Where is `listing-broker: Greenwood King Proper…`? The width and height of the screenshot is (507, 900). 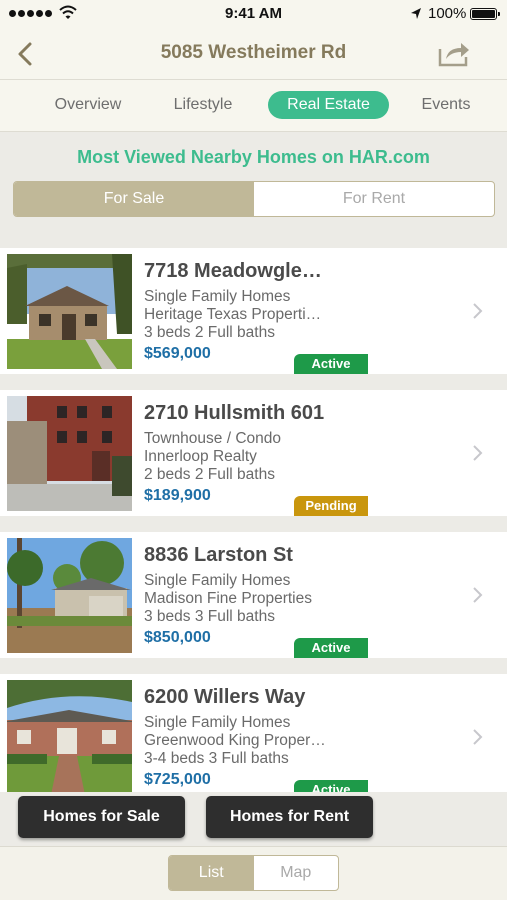 listing-broker: Greenwood King Proper… is located at coordinates (235, 740).